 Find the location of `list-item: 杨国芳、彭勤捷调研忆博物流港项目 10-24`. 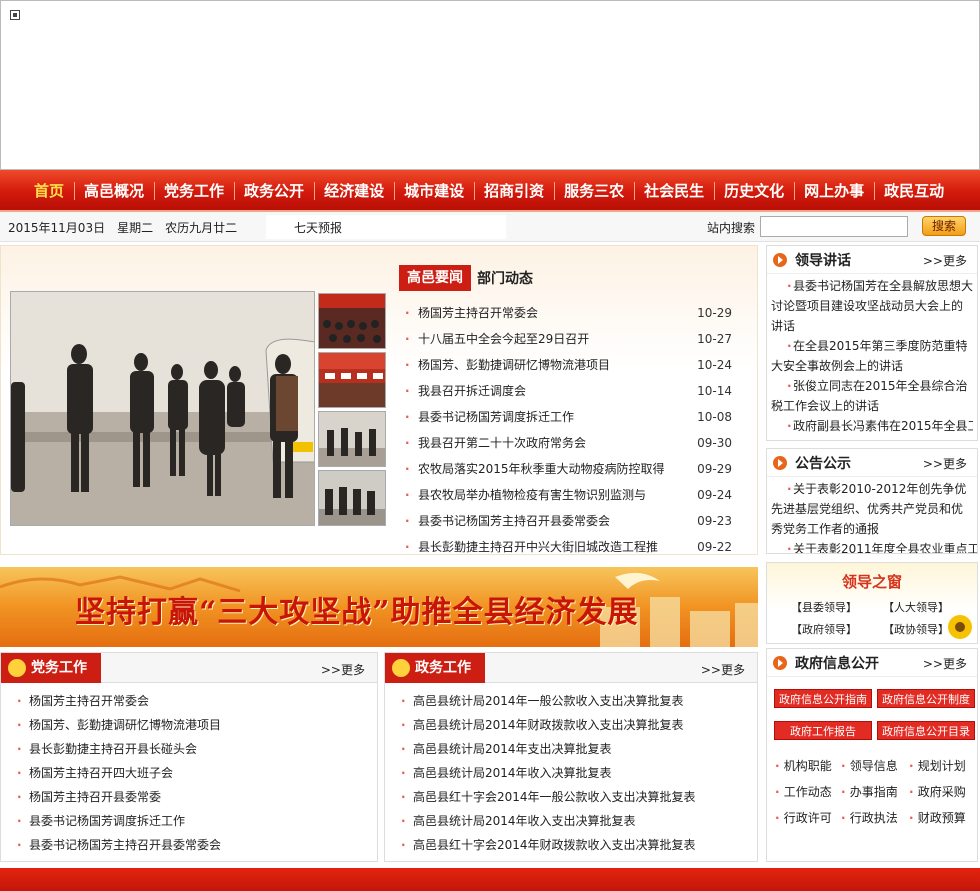

list-item: 杨国芳、彭勤捷调研忆博物流港项目 10-24 is located at coordinates (572, 365).